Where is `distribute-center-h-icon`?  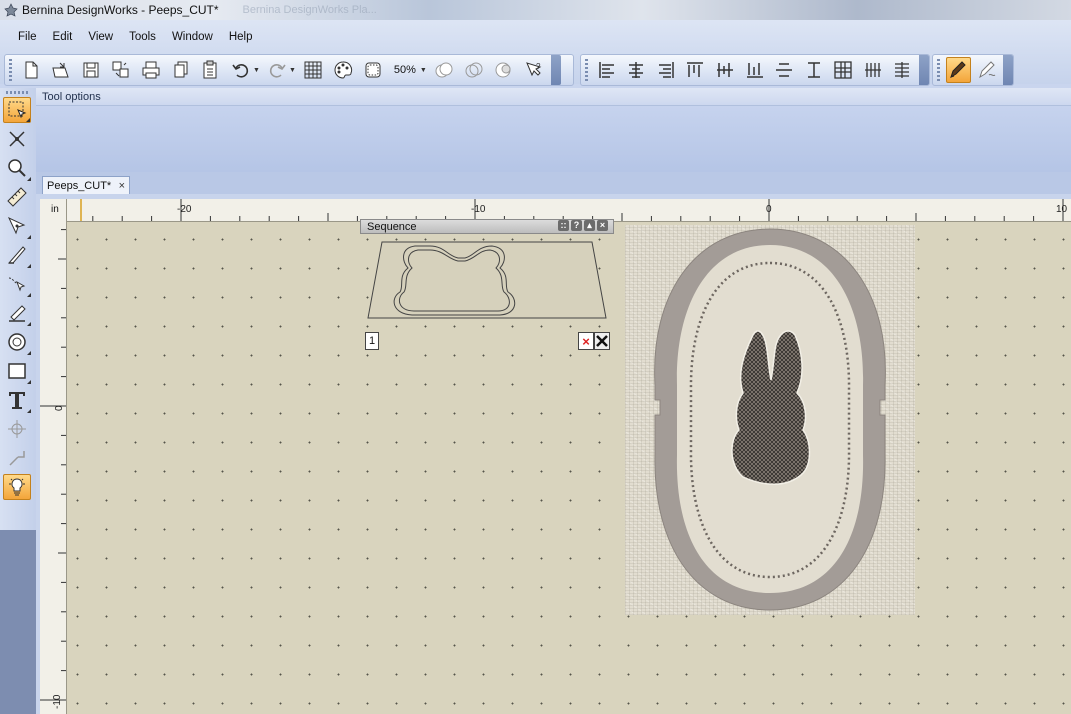
distribute-center-h-icon is located at coordinates (724, 70).